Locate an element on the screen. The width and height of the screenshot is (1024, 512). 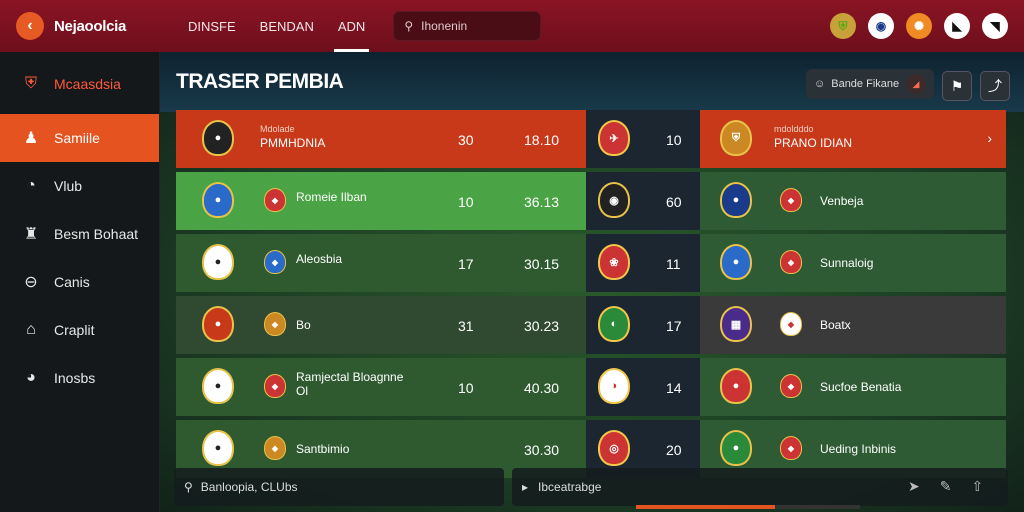
bottom-actions: ➤ ✎ ⇧ is located at coordinates (945, 486).